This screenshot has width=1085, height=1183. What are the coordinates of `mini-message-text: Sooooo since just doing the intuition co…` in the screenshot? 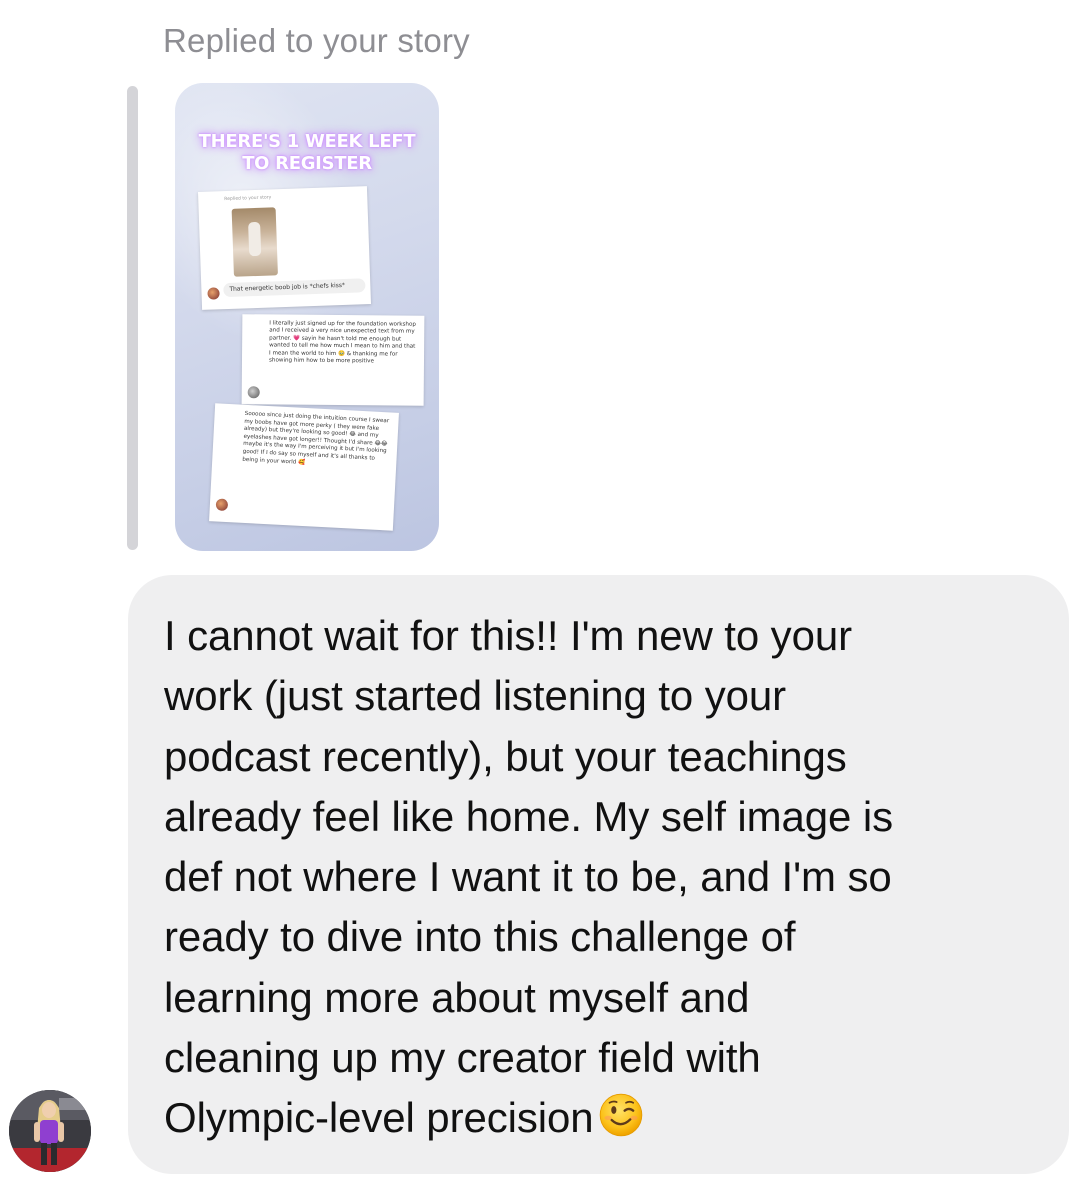 It's located at (316, 438).